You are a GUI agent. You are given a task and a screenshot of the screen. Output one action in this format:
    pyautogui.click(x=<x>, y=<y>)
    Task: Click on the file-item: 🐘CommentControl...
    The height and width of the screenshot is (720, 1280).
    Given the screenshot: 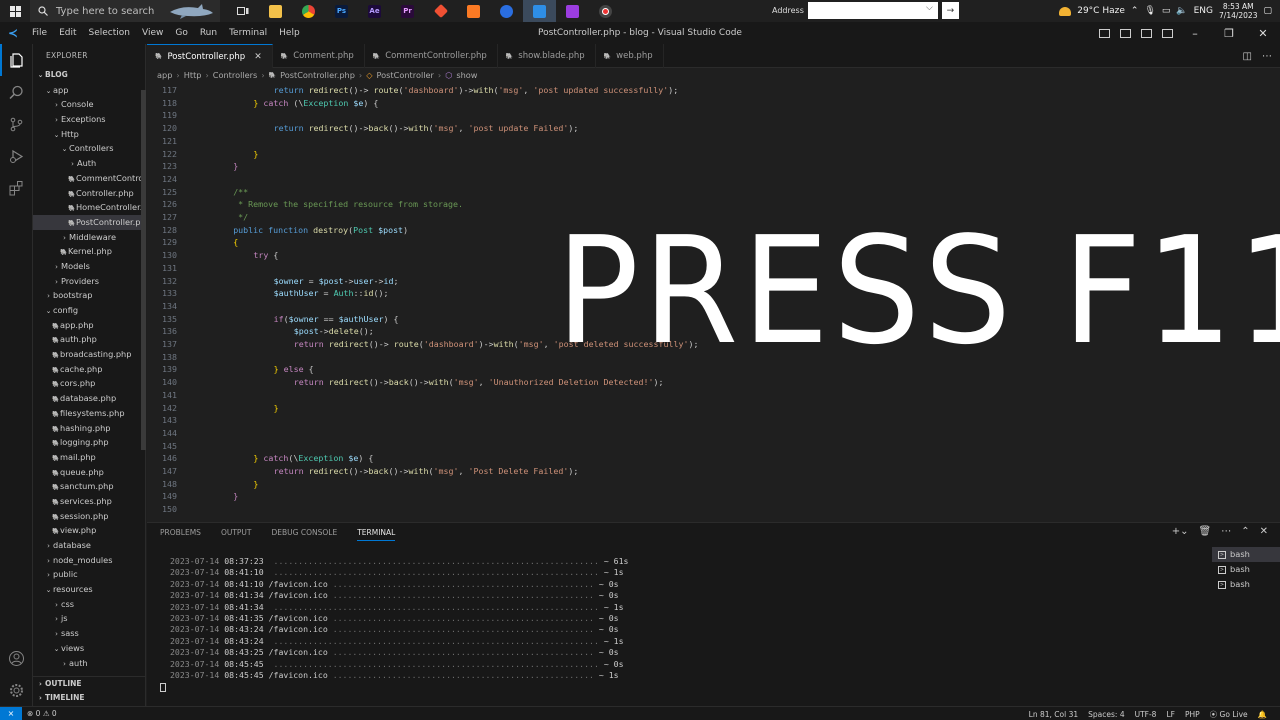 What is the action you would take?
    pyautogui.click(x=89, y=178)
    